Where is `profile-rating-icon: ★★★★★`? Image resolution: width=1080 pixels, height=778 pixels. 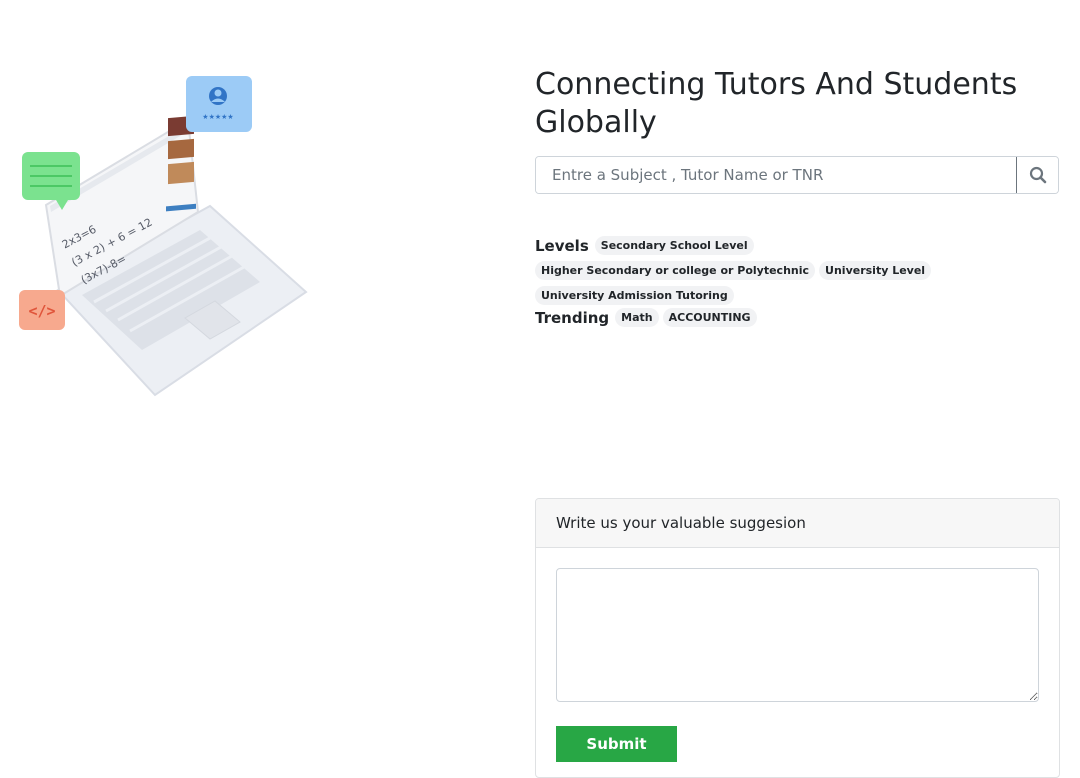
profile-rating-icon: ★★★★★ is located at coordinates (219, 104).